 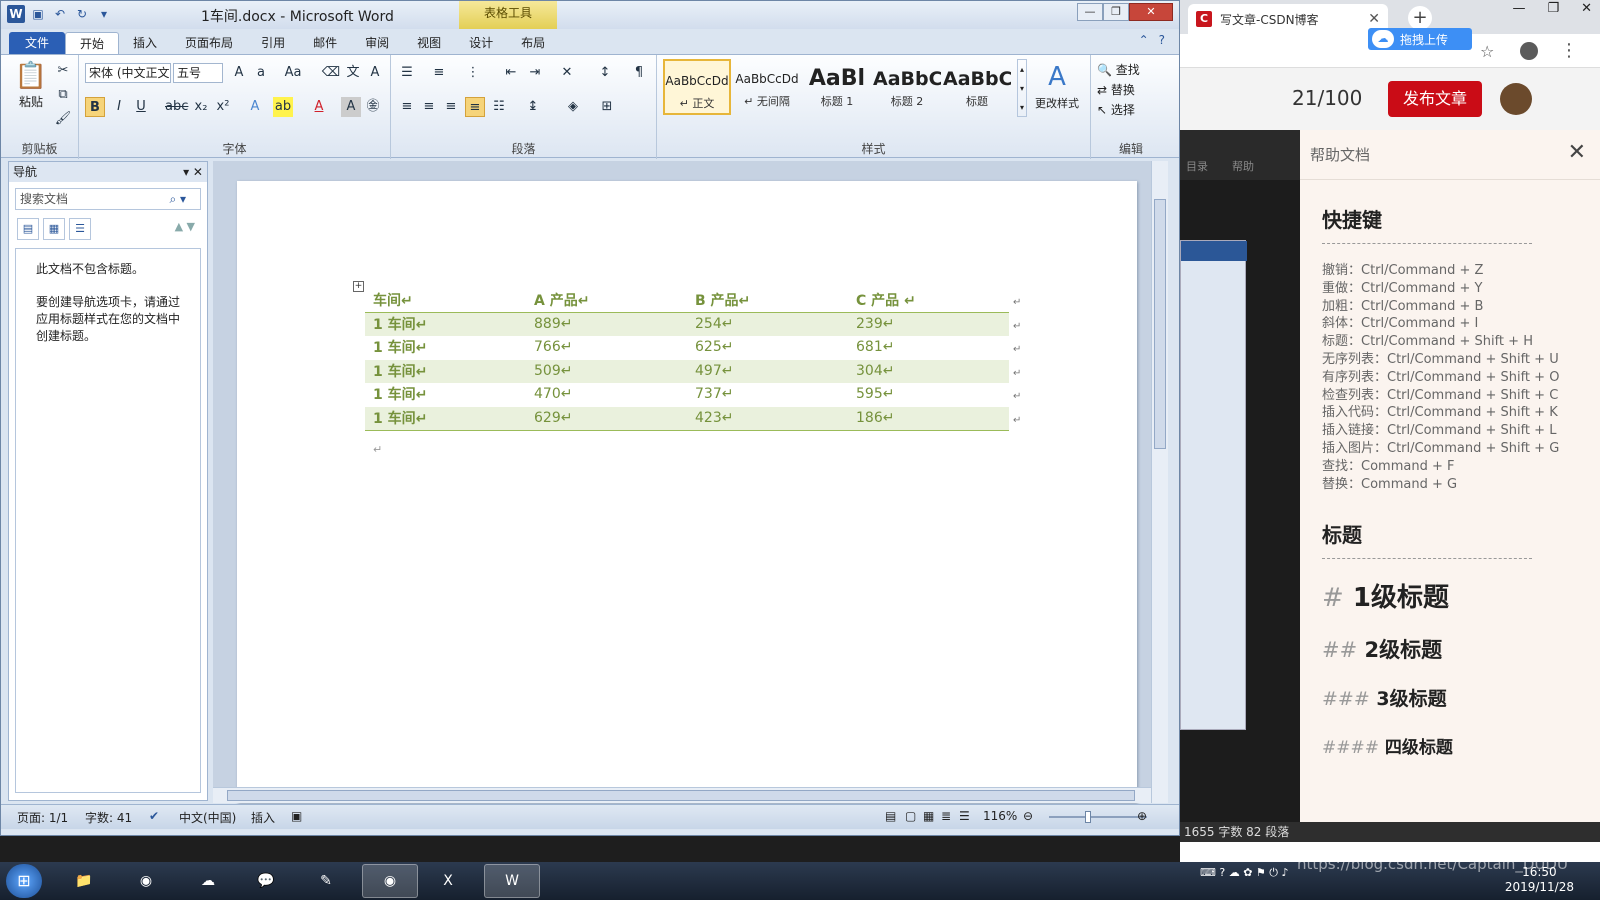 I want to click on tab-review: 审阅, so click(x=377, y=43).